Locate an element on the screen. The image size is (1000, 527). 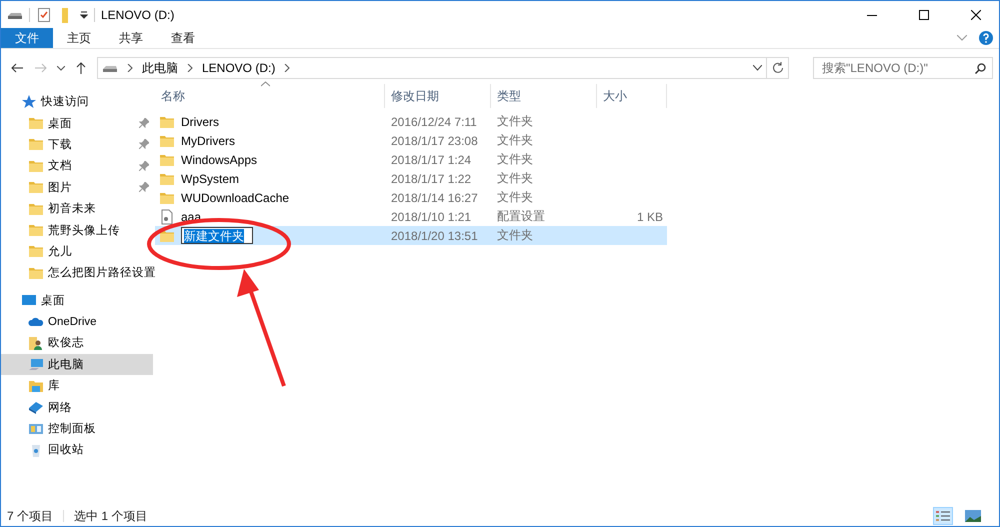
refresh-button is located at coordinates (778, 68).